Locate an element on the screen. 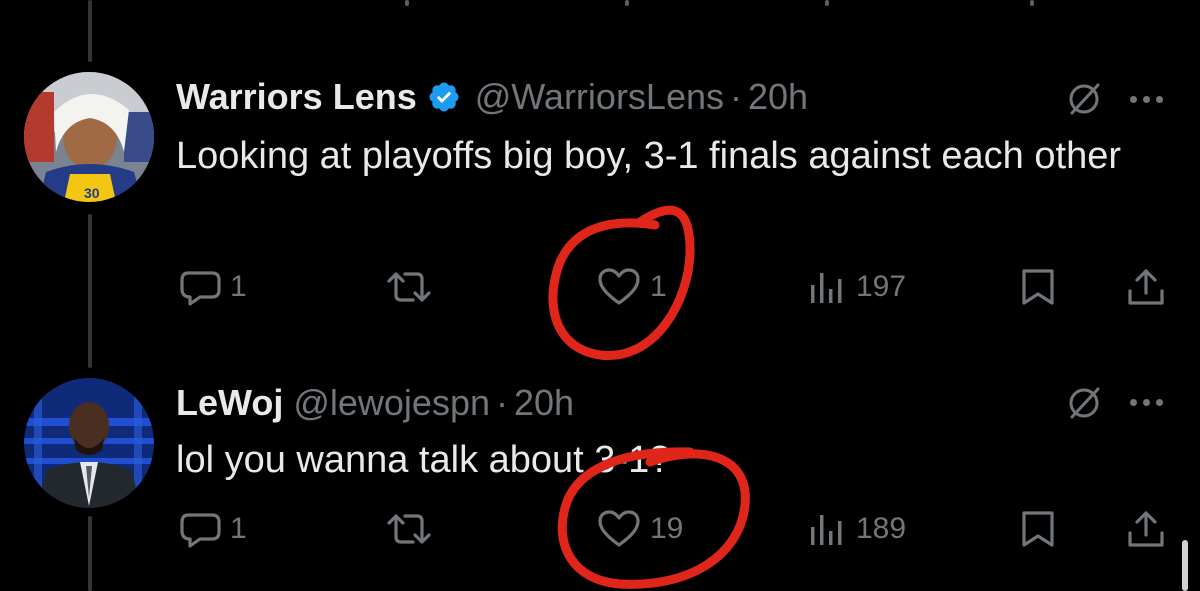  display-name: LeWoj is located at coordinates (229, 403).